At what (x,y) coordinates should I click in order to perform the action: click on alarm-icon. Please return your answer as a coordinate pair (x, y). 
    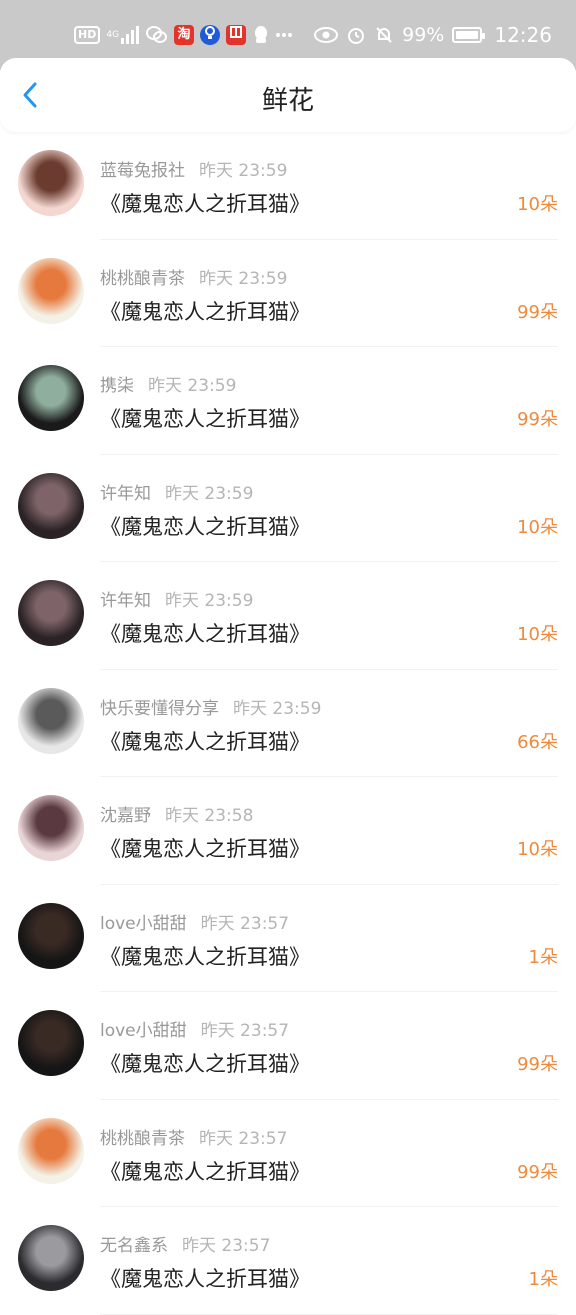
    Looking at the image, I should click on (356, 35).